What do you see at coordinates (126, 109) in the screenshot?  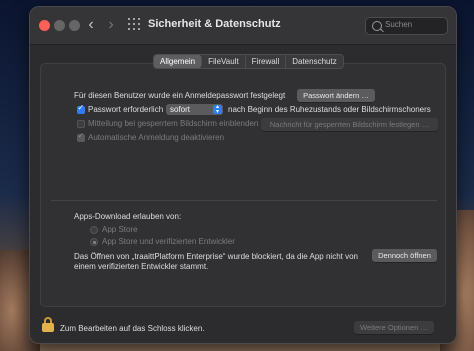 I see `require-password-label: Passwort erforderlich` at bounding box center [126, 109].